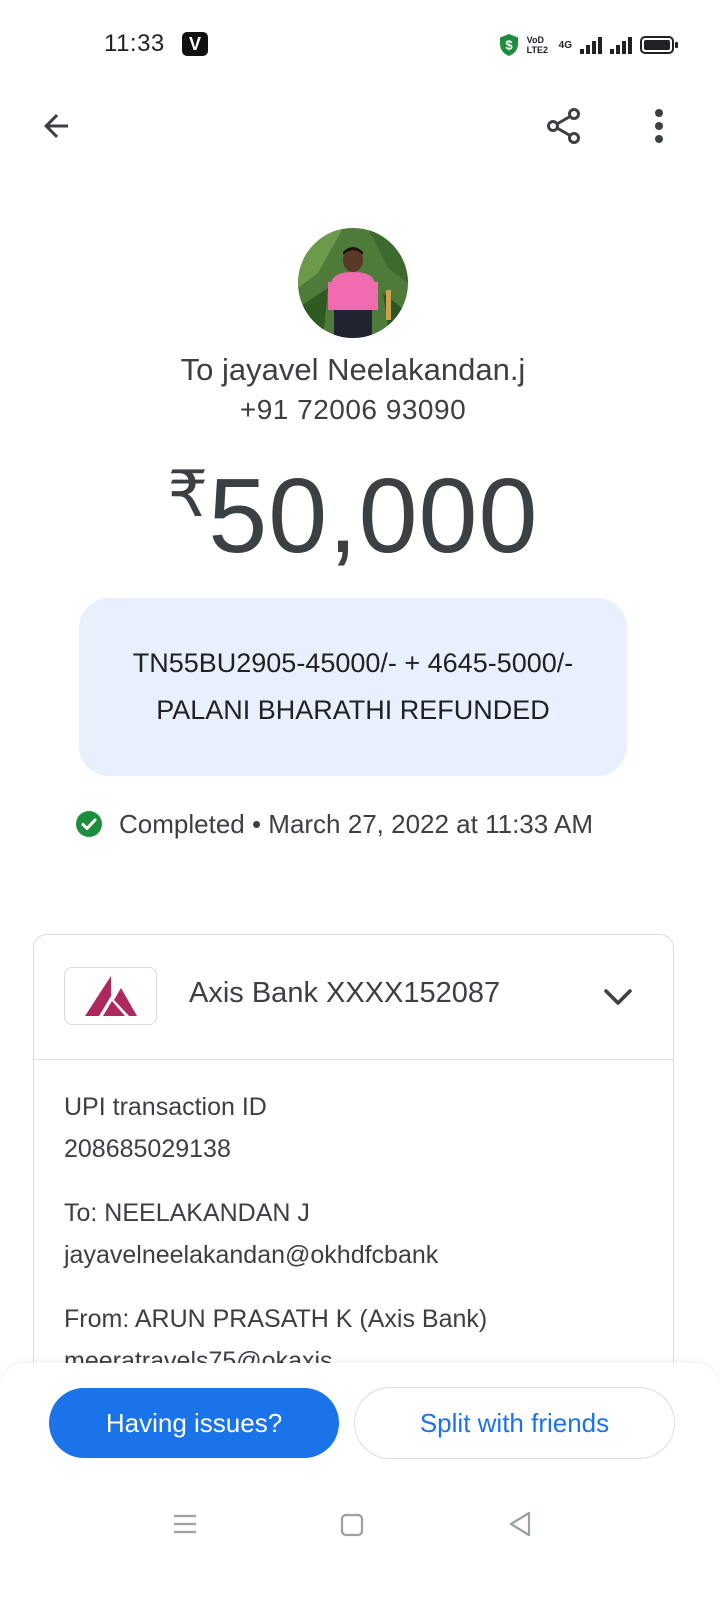 The height and width of the screenshot is (1600, 720). I want to click on chevron-down-icon, so click(618, 997).